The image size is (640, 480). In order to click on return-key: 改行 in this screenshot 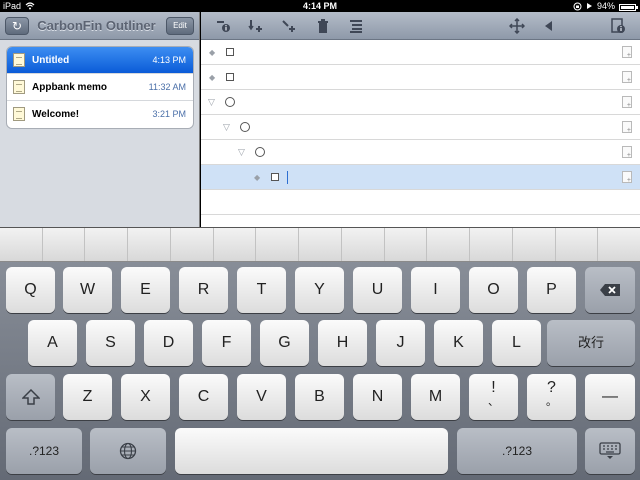, I will do `click(591, 343)`.